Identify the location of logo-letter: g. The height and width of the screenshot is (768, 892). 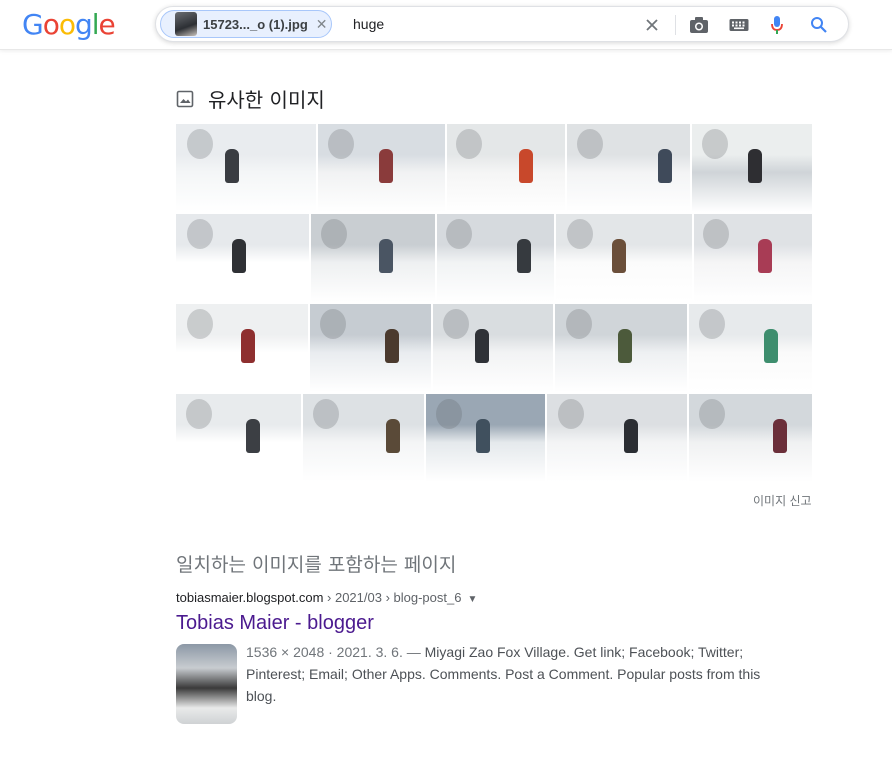
(83, 24).